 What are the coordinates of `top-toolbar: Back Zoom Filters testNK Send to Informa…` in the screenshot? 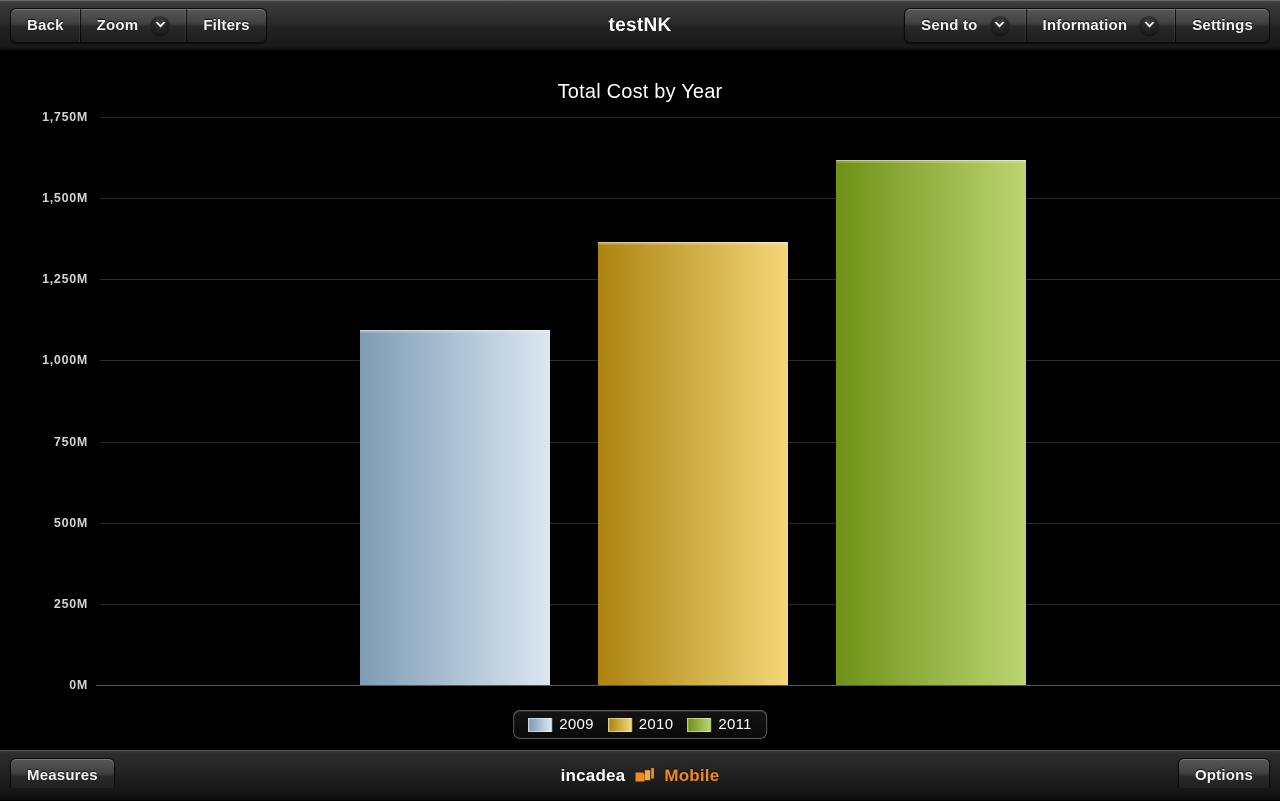 It's located at (640, 25).